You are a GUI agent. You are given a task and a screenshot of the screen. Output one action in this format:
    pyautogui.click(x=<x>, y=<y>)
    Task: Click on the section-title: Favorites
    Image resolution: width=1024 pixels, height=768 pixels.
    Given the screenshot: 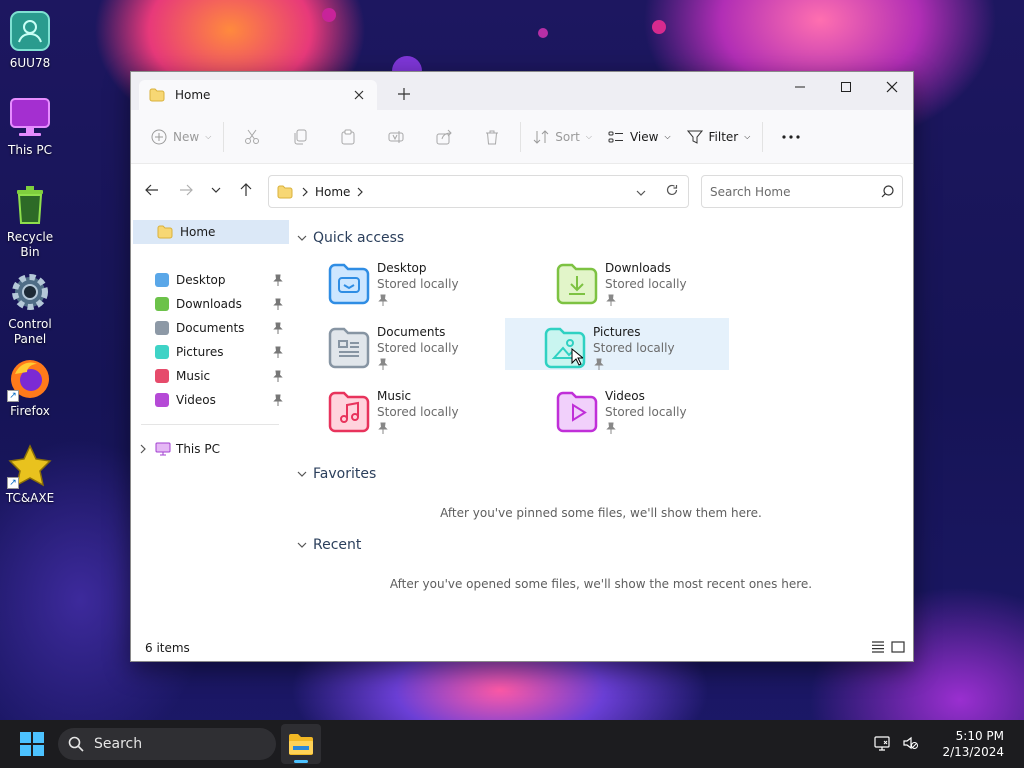 What is the action you would take?
    pyautogui.click(x=345, y=474)
    